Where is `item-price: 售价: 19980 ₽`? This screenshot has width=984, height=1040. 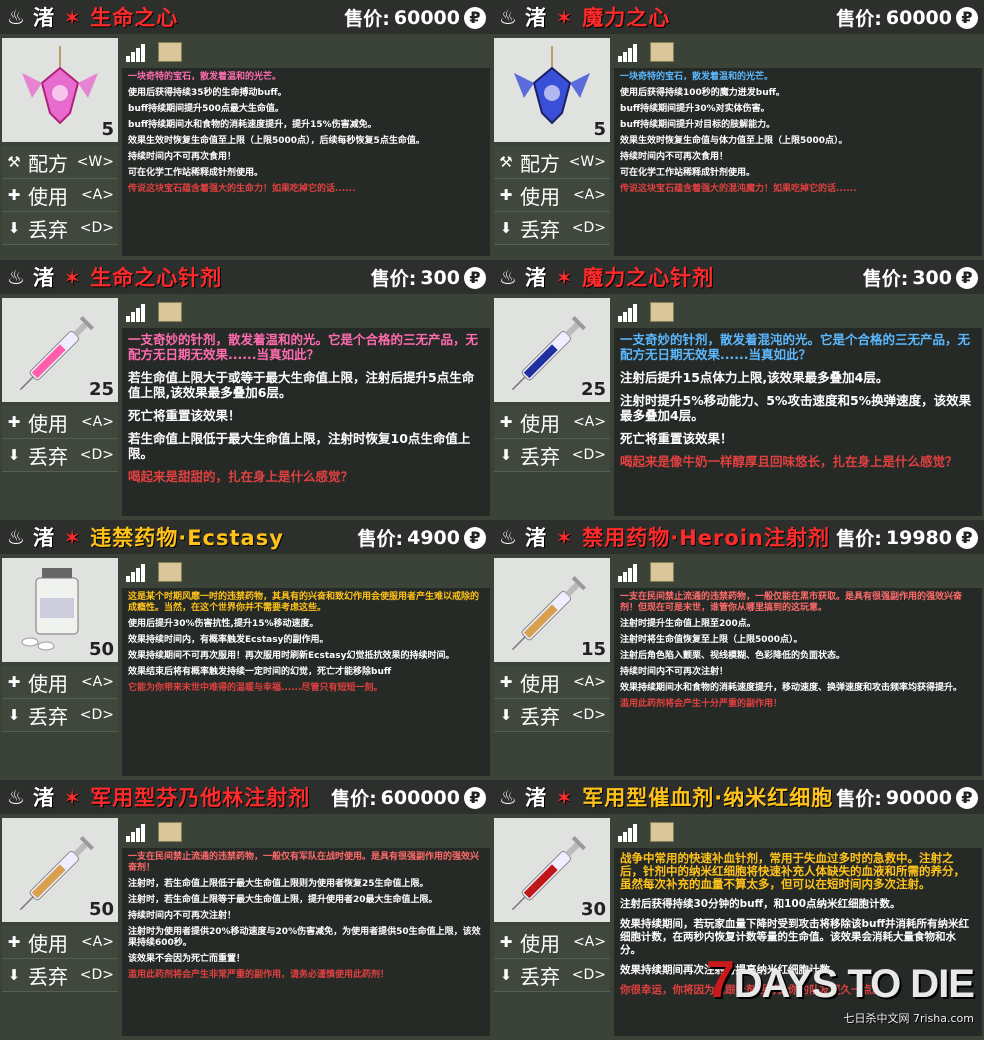
item-price: 售价: 19980 ₽ is located at coordinates (907, 537).